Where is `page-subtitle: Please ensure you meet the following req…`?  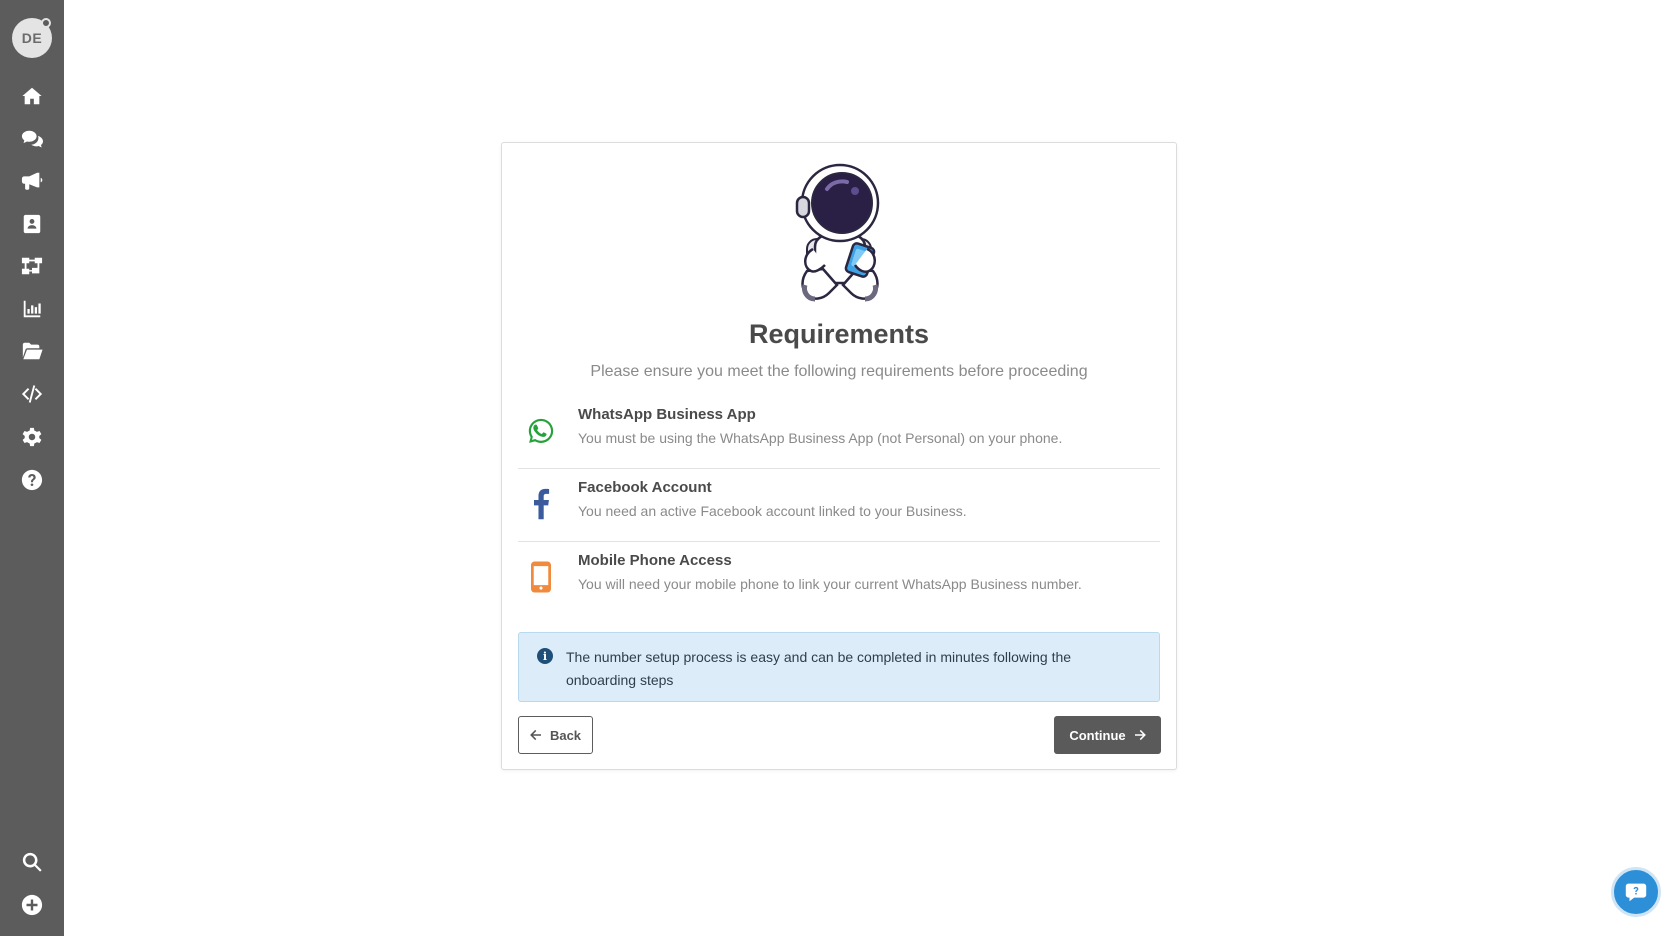 page-subtitle: Please ensure you meet the following req… is located at coordinates (839, 371).